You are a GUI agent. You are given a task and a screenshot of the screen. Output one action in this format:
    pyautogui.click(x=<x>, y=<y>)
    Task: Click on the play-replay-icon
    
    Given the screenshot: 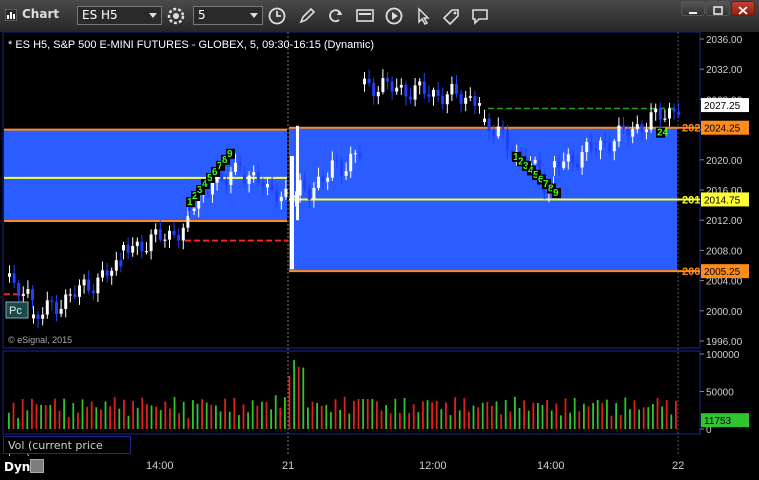 What is the action you would take?
    pyautogui.click(x=394, y=16)
    